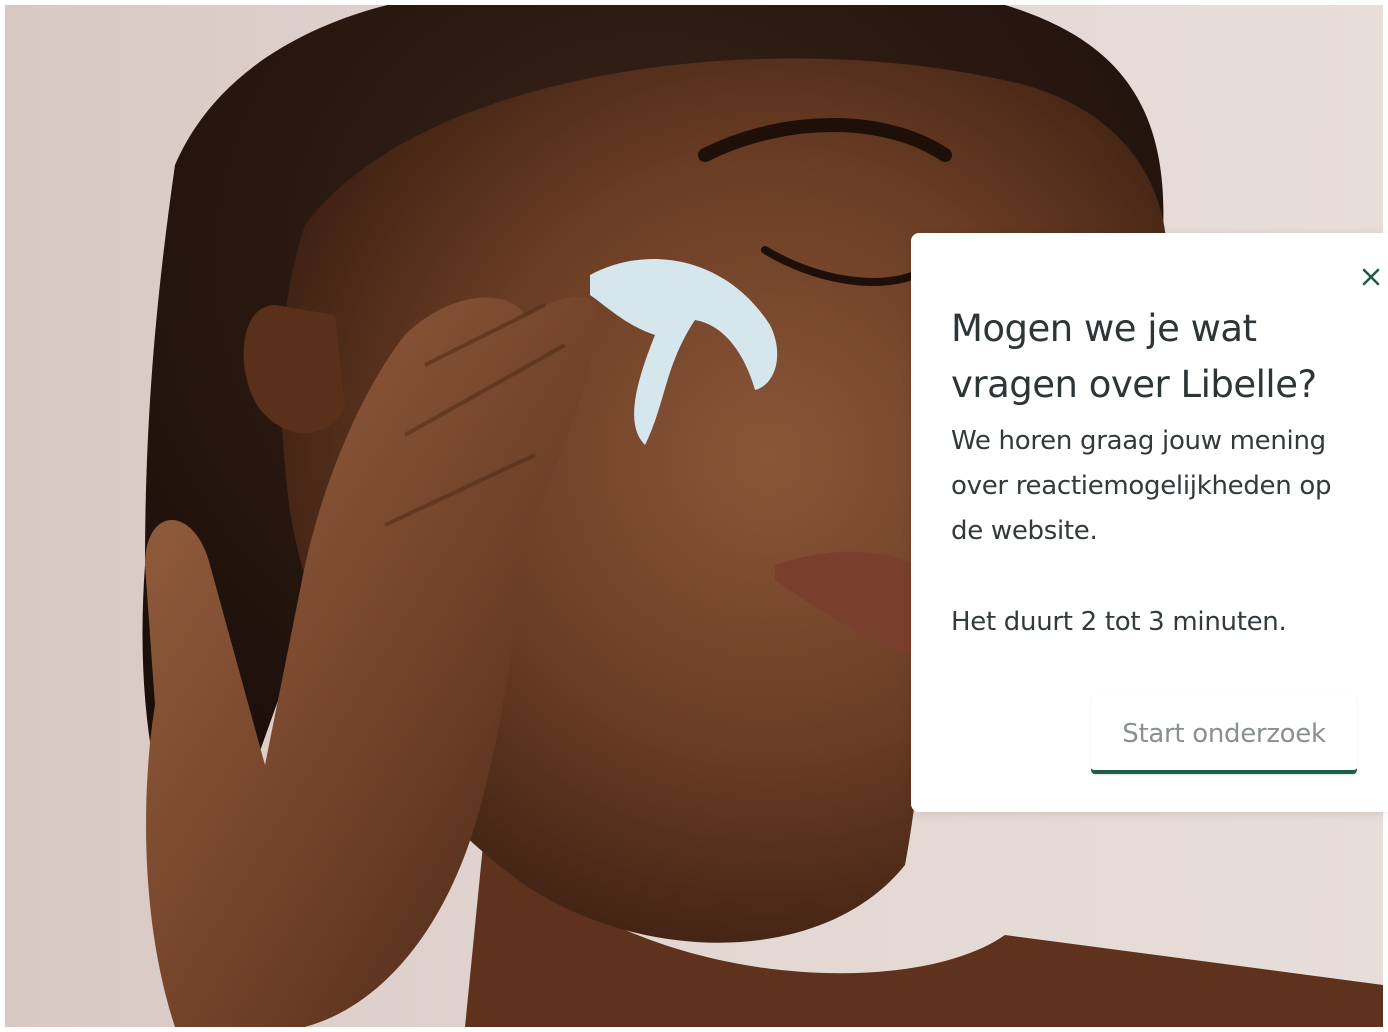 The image size is (1388, 1032). Describe the element at coordinates (1119, 622) in the screenshot. I see `survey-duration: Het duurt 2 tot 3 minuten.` at that location.